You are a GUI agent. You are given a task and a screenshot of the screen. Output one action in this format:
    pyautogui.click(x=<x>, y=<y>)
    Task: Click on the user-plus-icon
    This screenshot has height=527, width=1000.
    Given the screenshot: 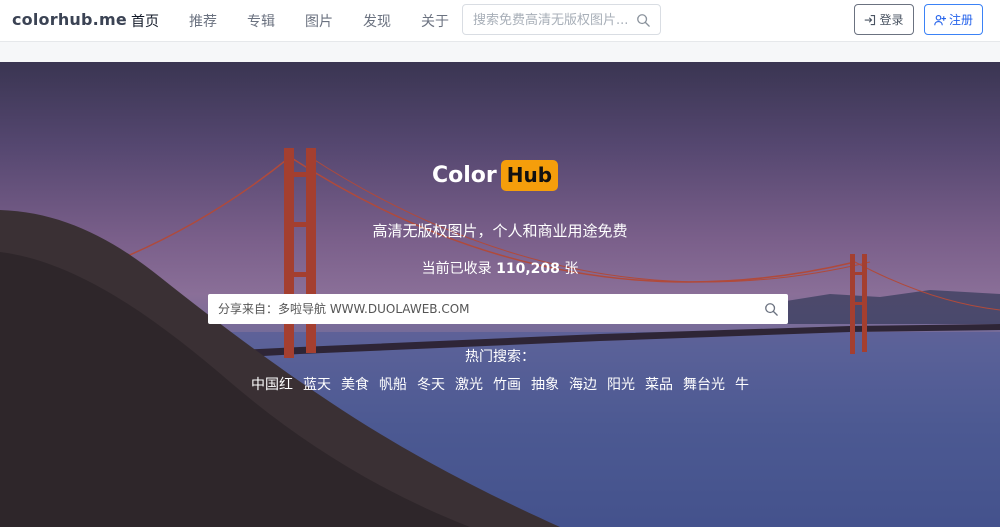 What is the action you would take?
    pyautogui.click(x=940, y=19)
    